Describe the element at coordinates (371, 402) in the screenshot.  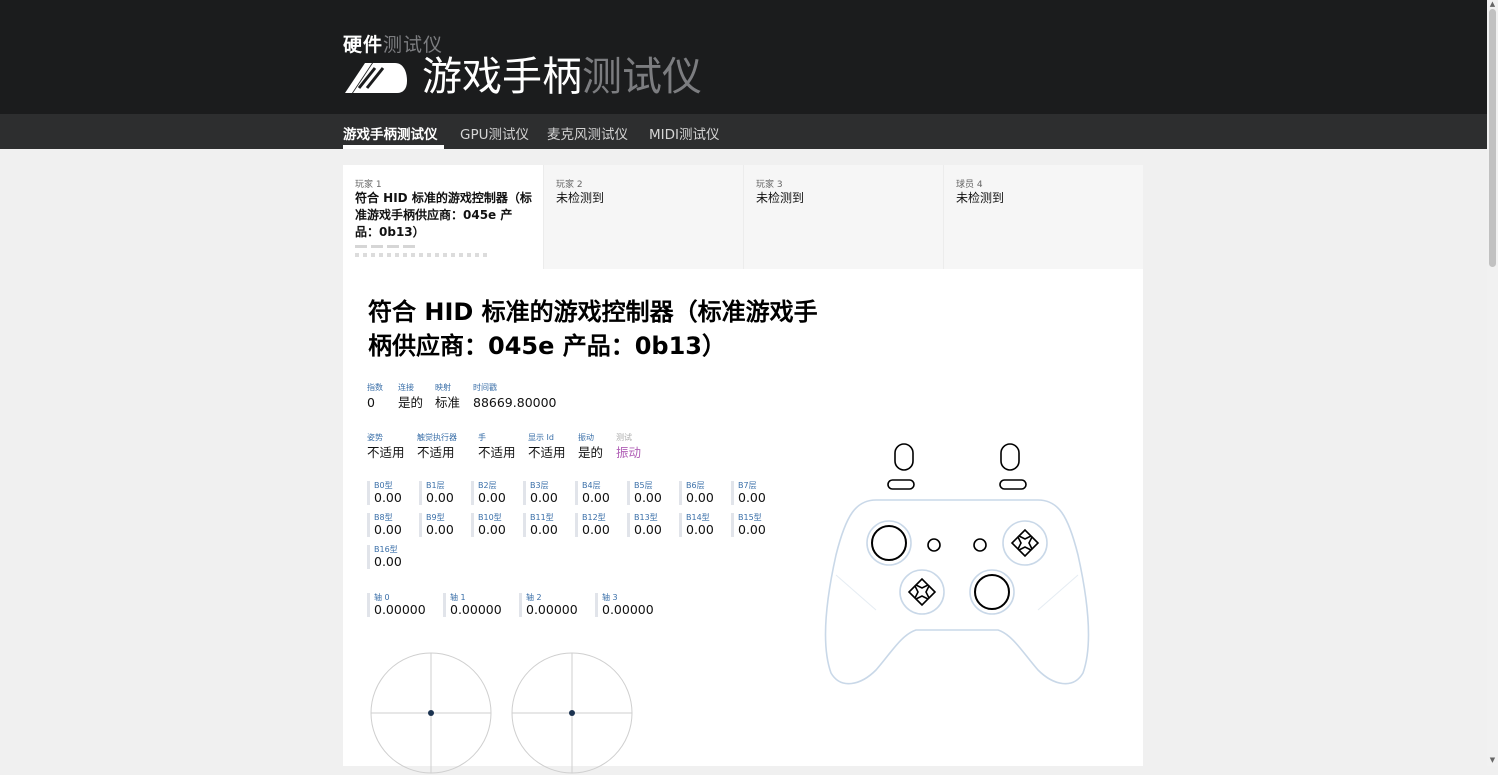
I see `info-value: 0` at that location.